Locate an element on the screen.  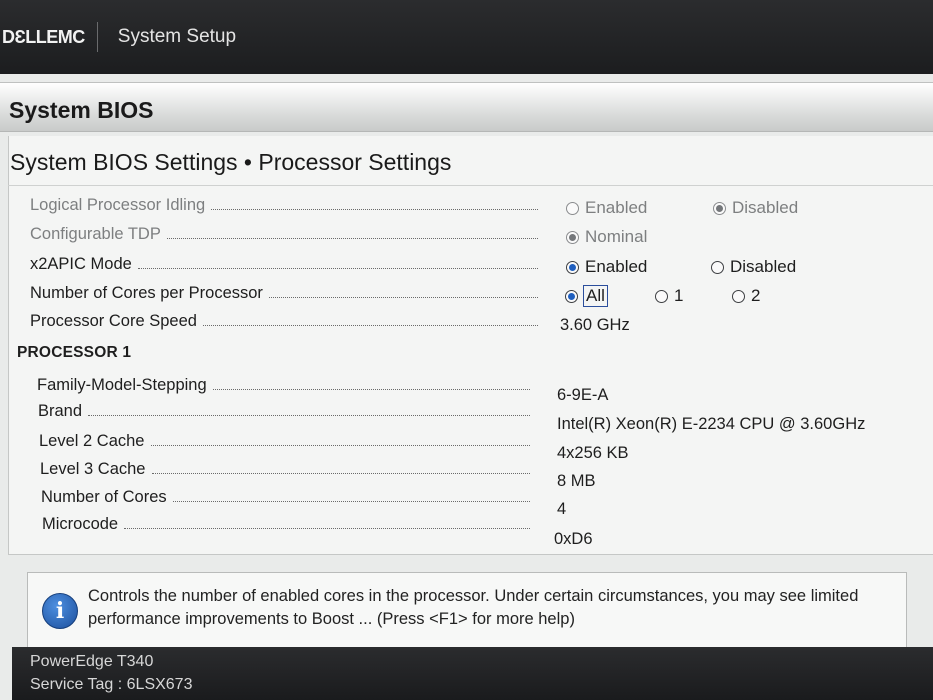
section-title-processor-1: PROCESSOR 1 is located at coordinates (74, 352).